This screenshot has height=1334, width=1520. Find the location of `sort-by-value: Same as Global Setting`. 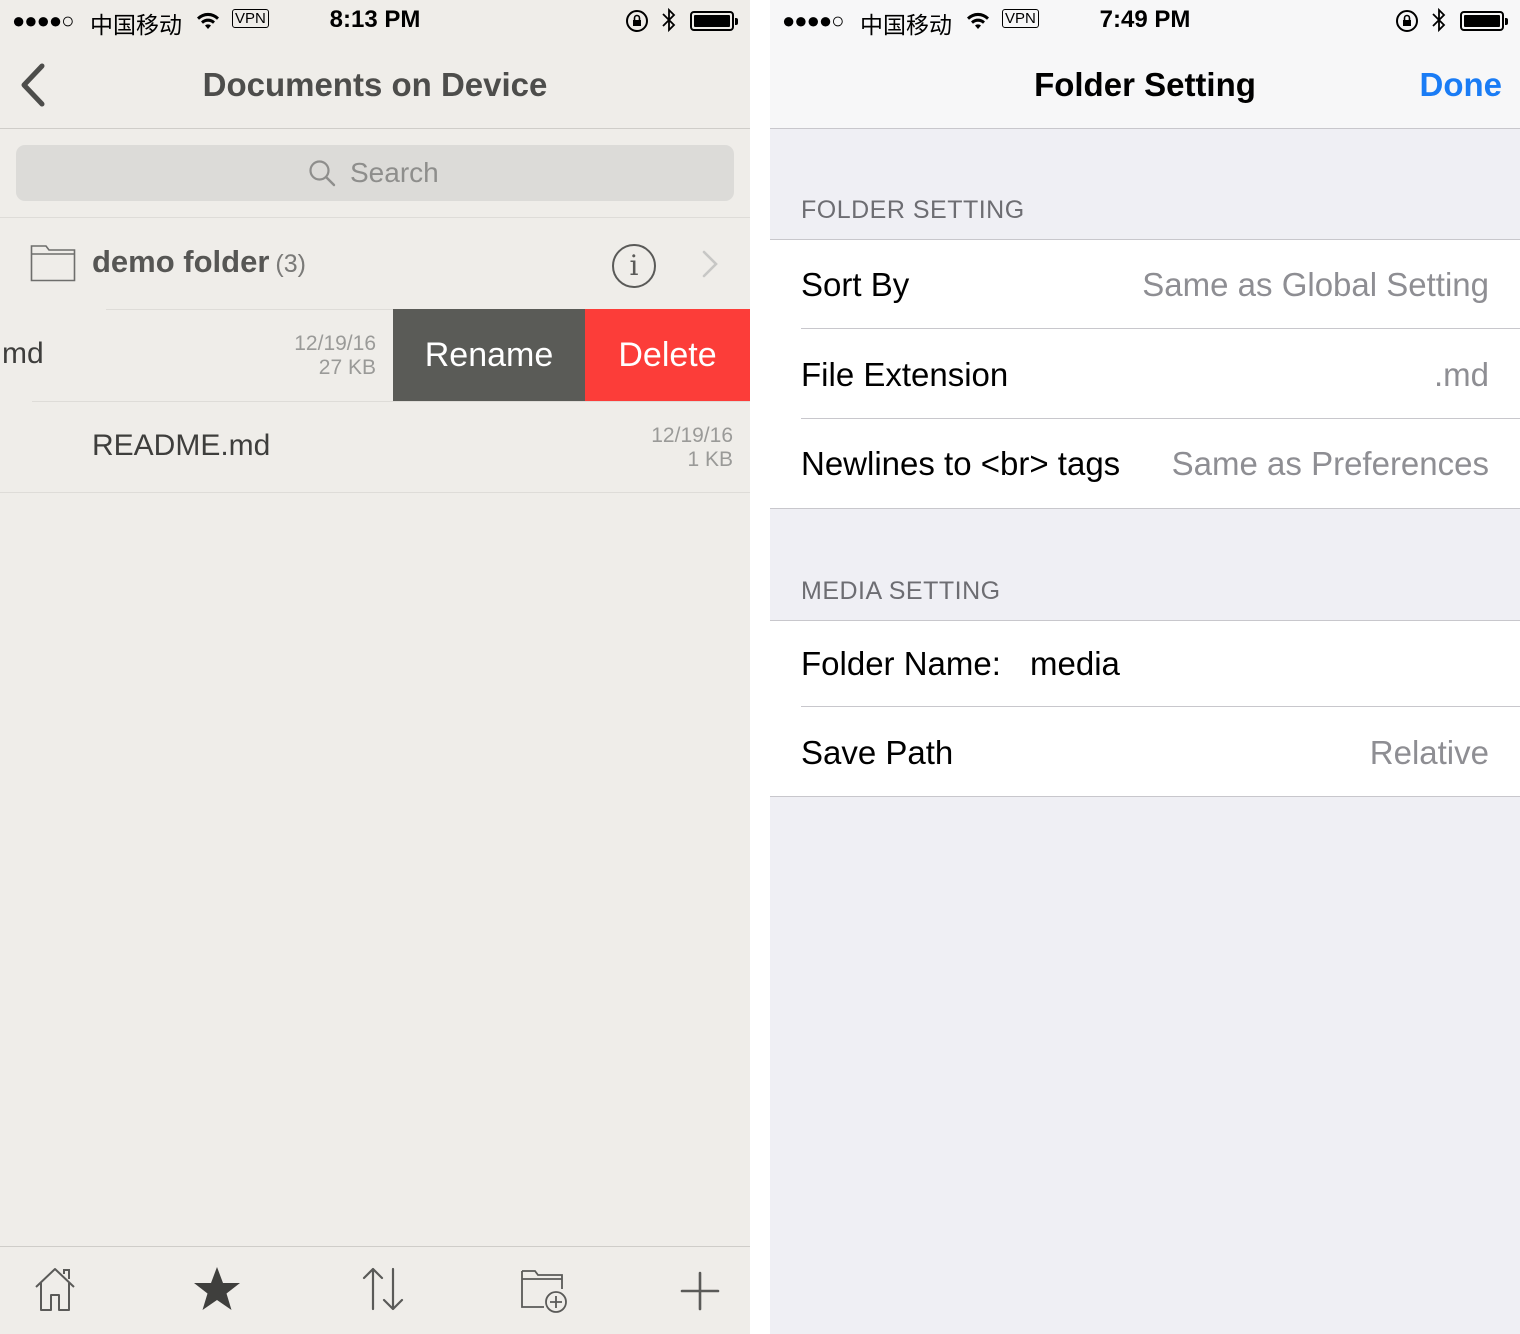

sort-by-value: Same as Global Setting is located at coordinates (1315, 284).